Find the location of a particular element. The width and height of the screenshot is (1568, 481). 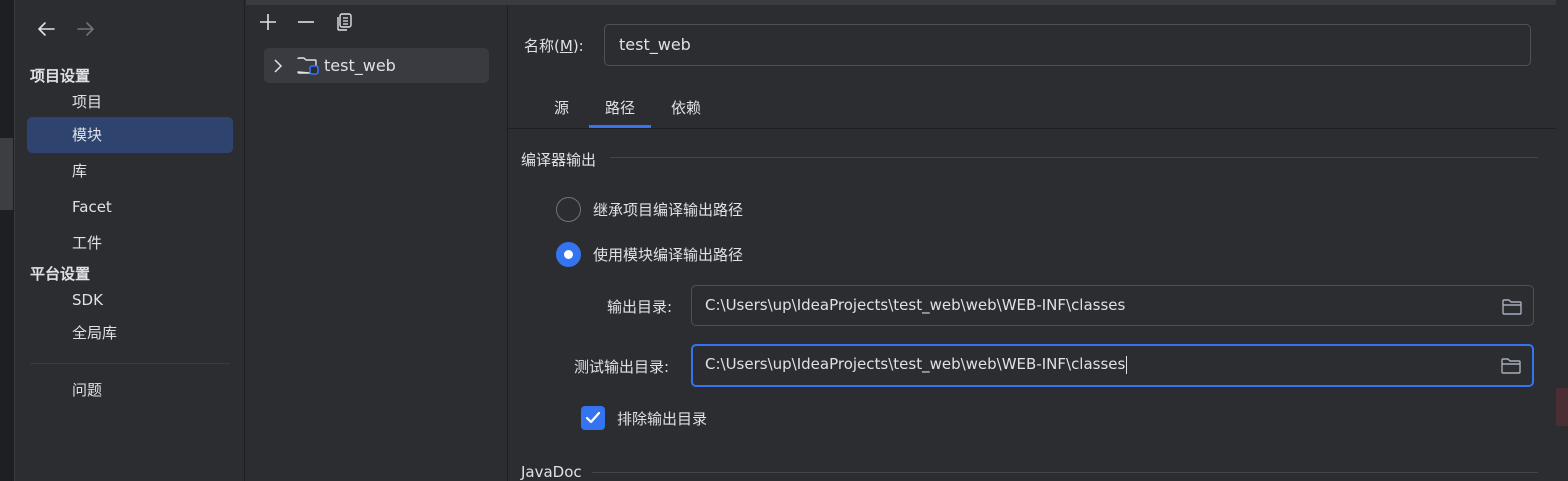

nav-item-libraries: 库 is located at coordinates (130, 171).